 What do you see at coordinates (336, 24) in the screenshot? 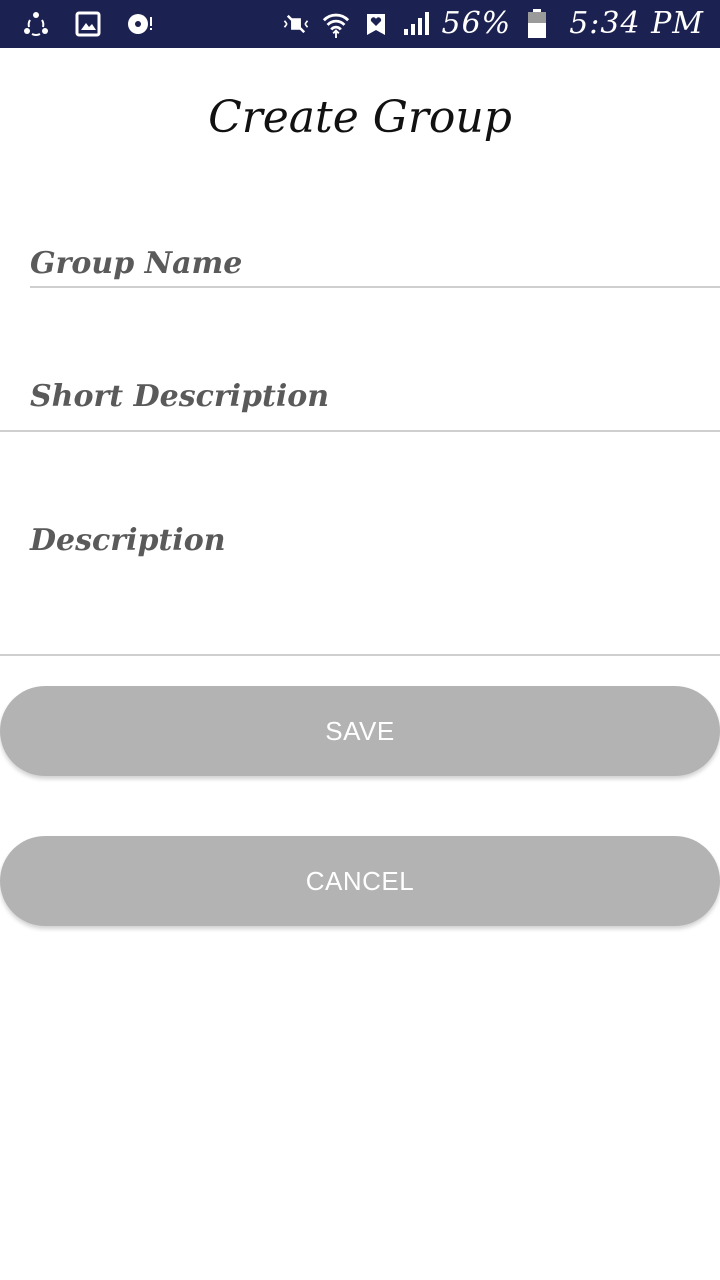
I see `wifi-icon` at bounding box center [336, 24].